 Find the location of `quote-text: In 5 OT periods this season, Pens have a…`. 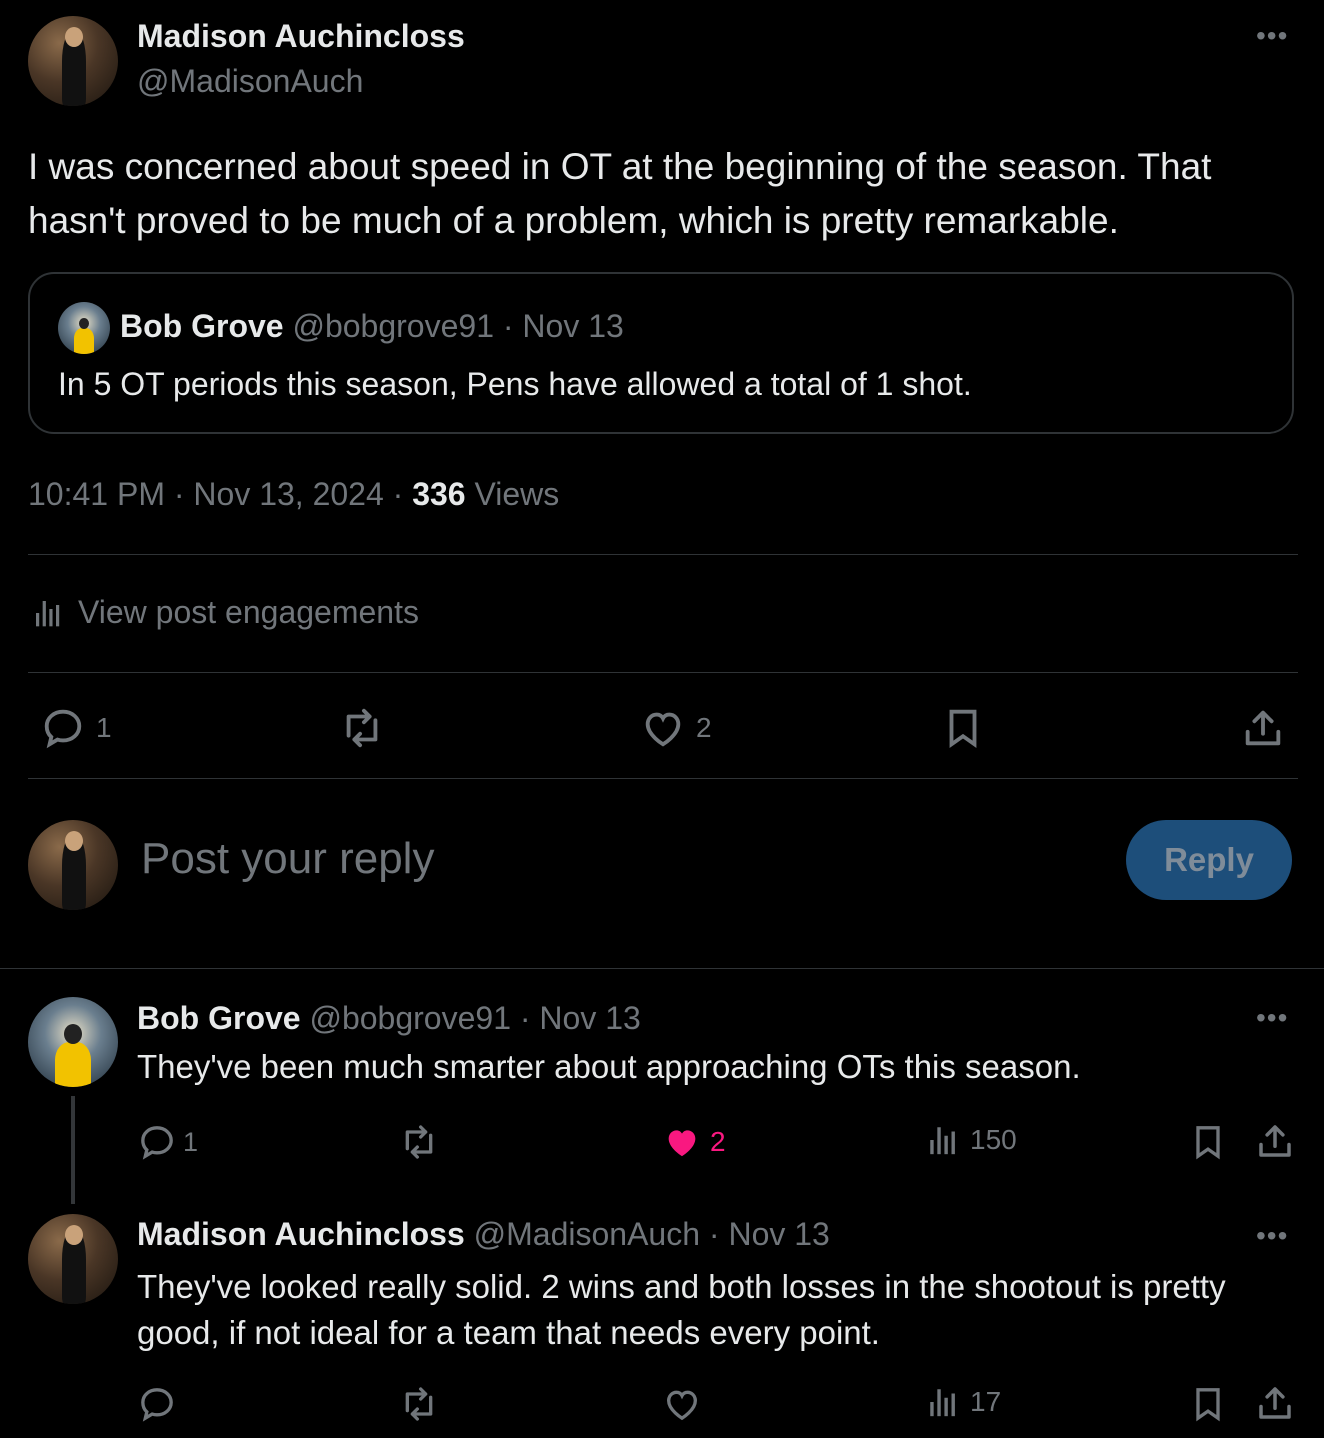

quote-text: In 5 OT periods this season, Pens have a… is located at coordinates (515, 384).